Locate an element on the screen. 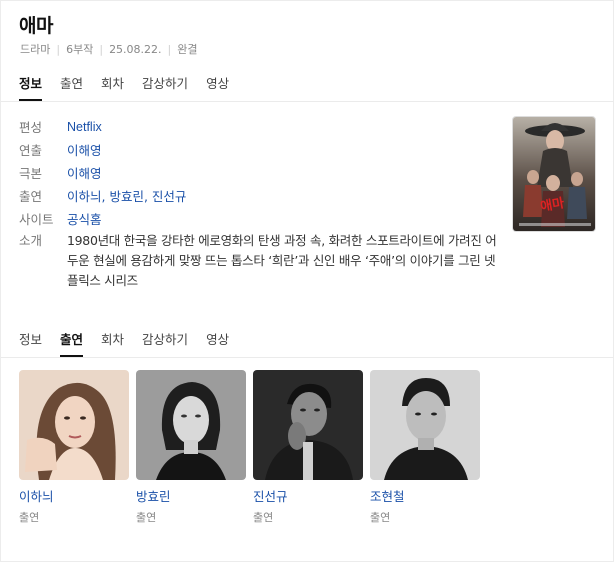 This screenshot has width=614, height=562. info-label: 연출 is located at coordinates (31, 150).